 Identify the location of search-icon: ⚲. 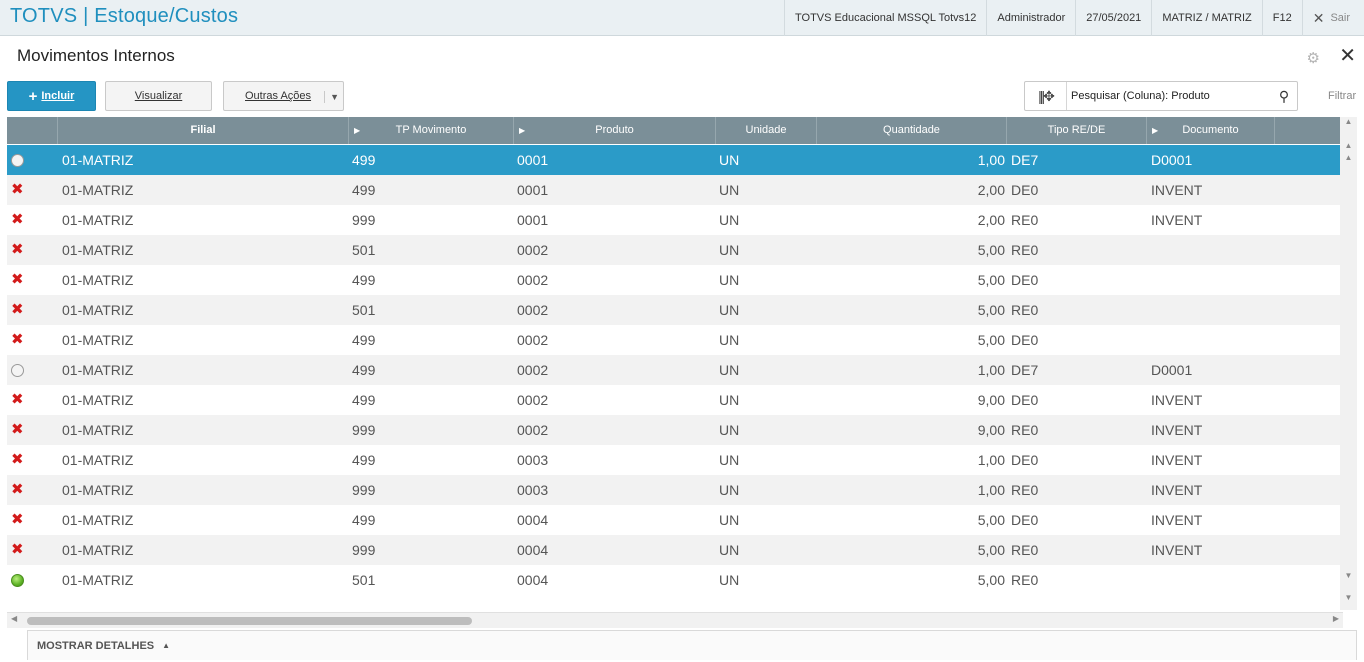
(1284, 96).